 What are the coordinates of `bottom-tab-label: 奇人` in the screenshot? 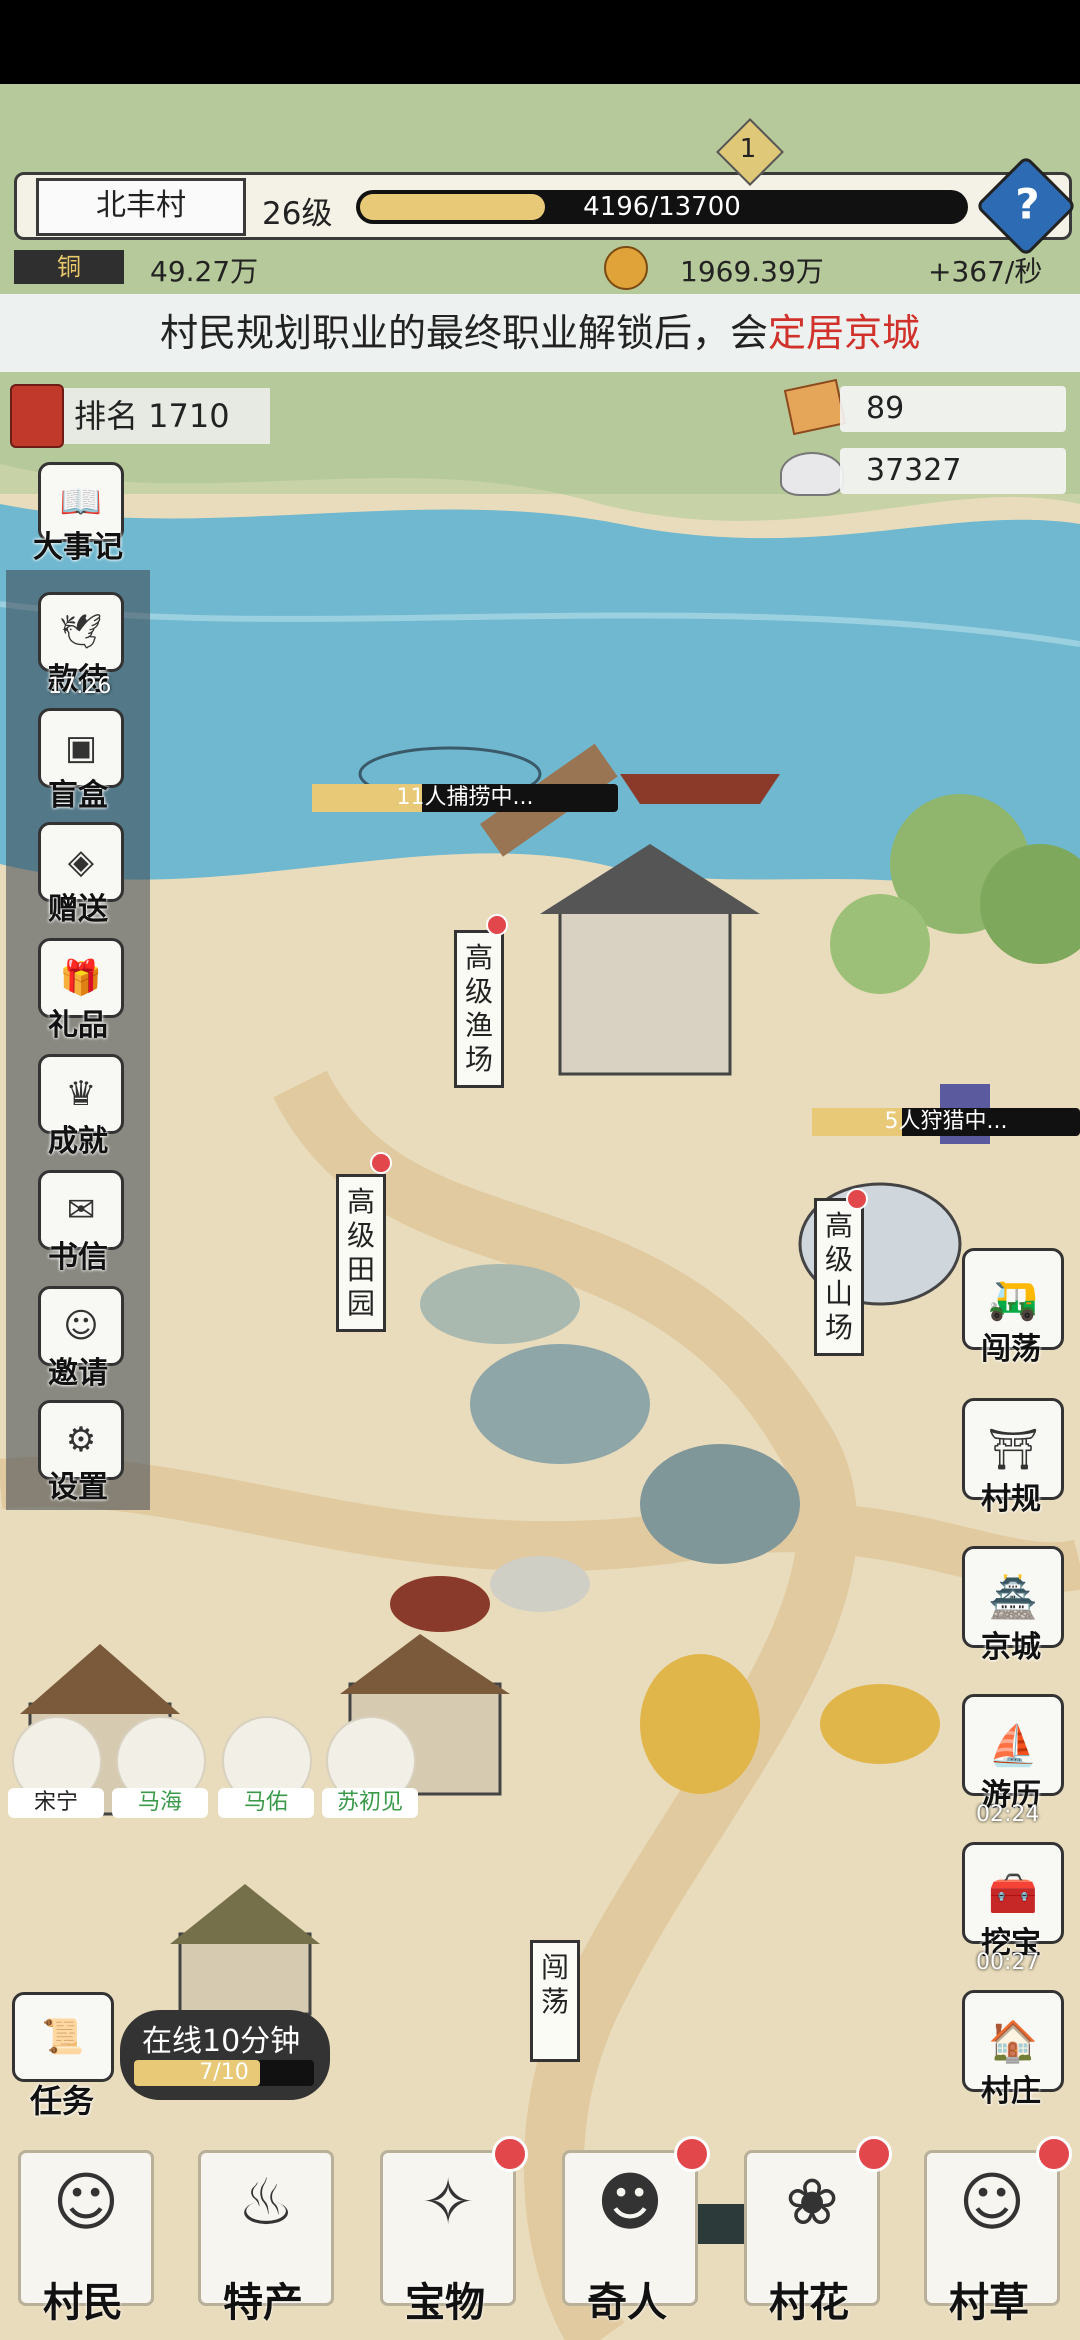 It's located at (627, 2303).